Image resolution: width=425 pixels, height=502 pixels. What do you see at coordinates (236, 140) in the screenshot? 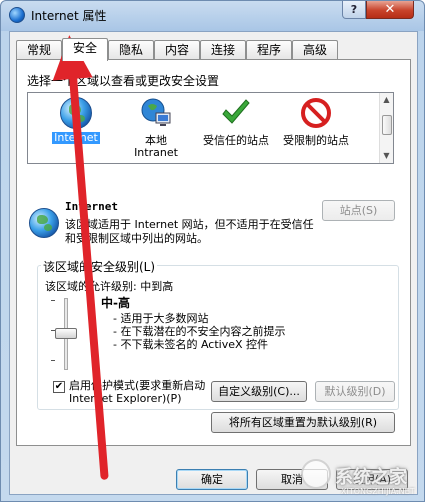
I see `zone-label: 受信任的站点` at bounding box center [236, 140].